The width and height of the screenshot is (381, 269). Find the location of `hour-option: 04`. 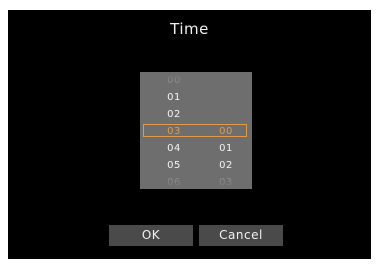

hour-option: 04 is located at coordinates (174, 148).